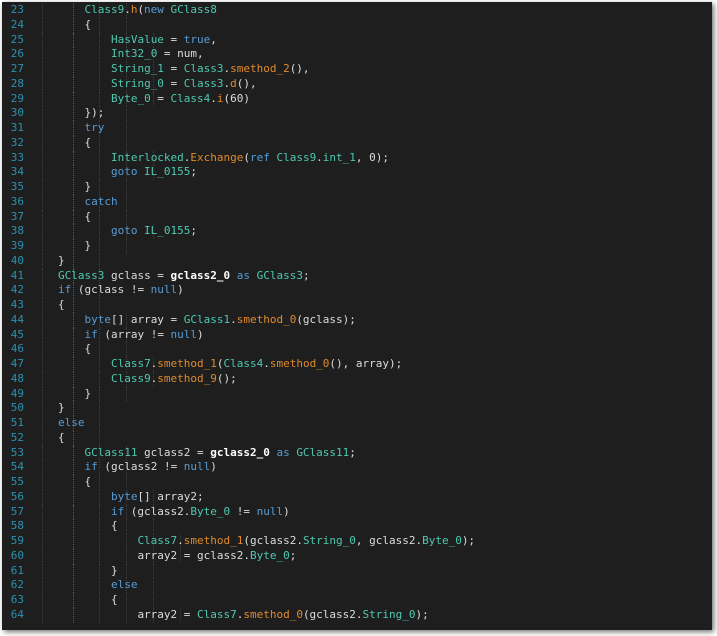  Describe the element at coordinates (357, 571) in the screenshot. I see `code-line: 61}` at that location.